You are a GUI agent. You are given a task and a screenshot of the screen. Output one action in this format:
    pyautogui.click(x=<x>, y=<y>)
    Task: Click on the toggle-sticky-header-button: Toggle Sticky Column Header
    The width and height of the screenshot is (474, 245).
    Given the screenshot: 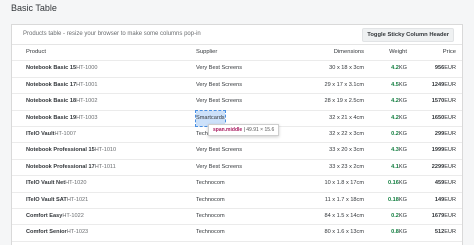 What is the action you would take?
    pyautogui.click(x=408, y=35)
    